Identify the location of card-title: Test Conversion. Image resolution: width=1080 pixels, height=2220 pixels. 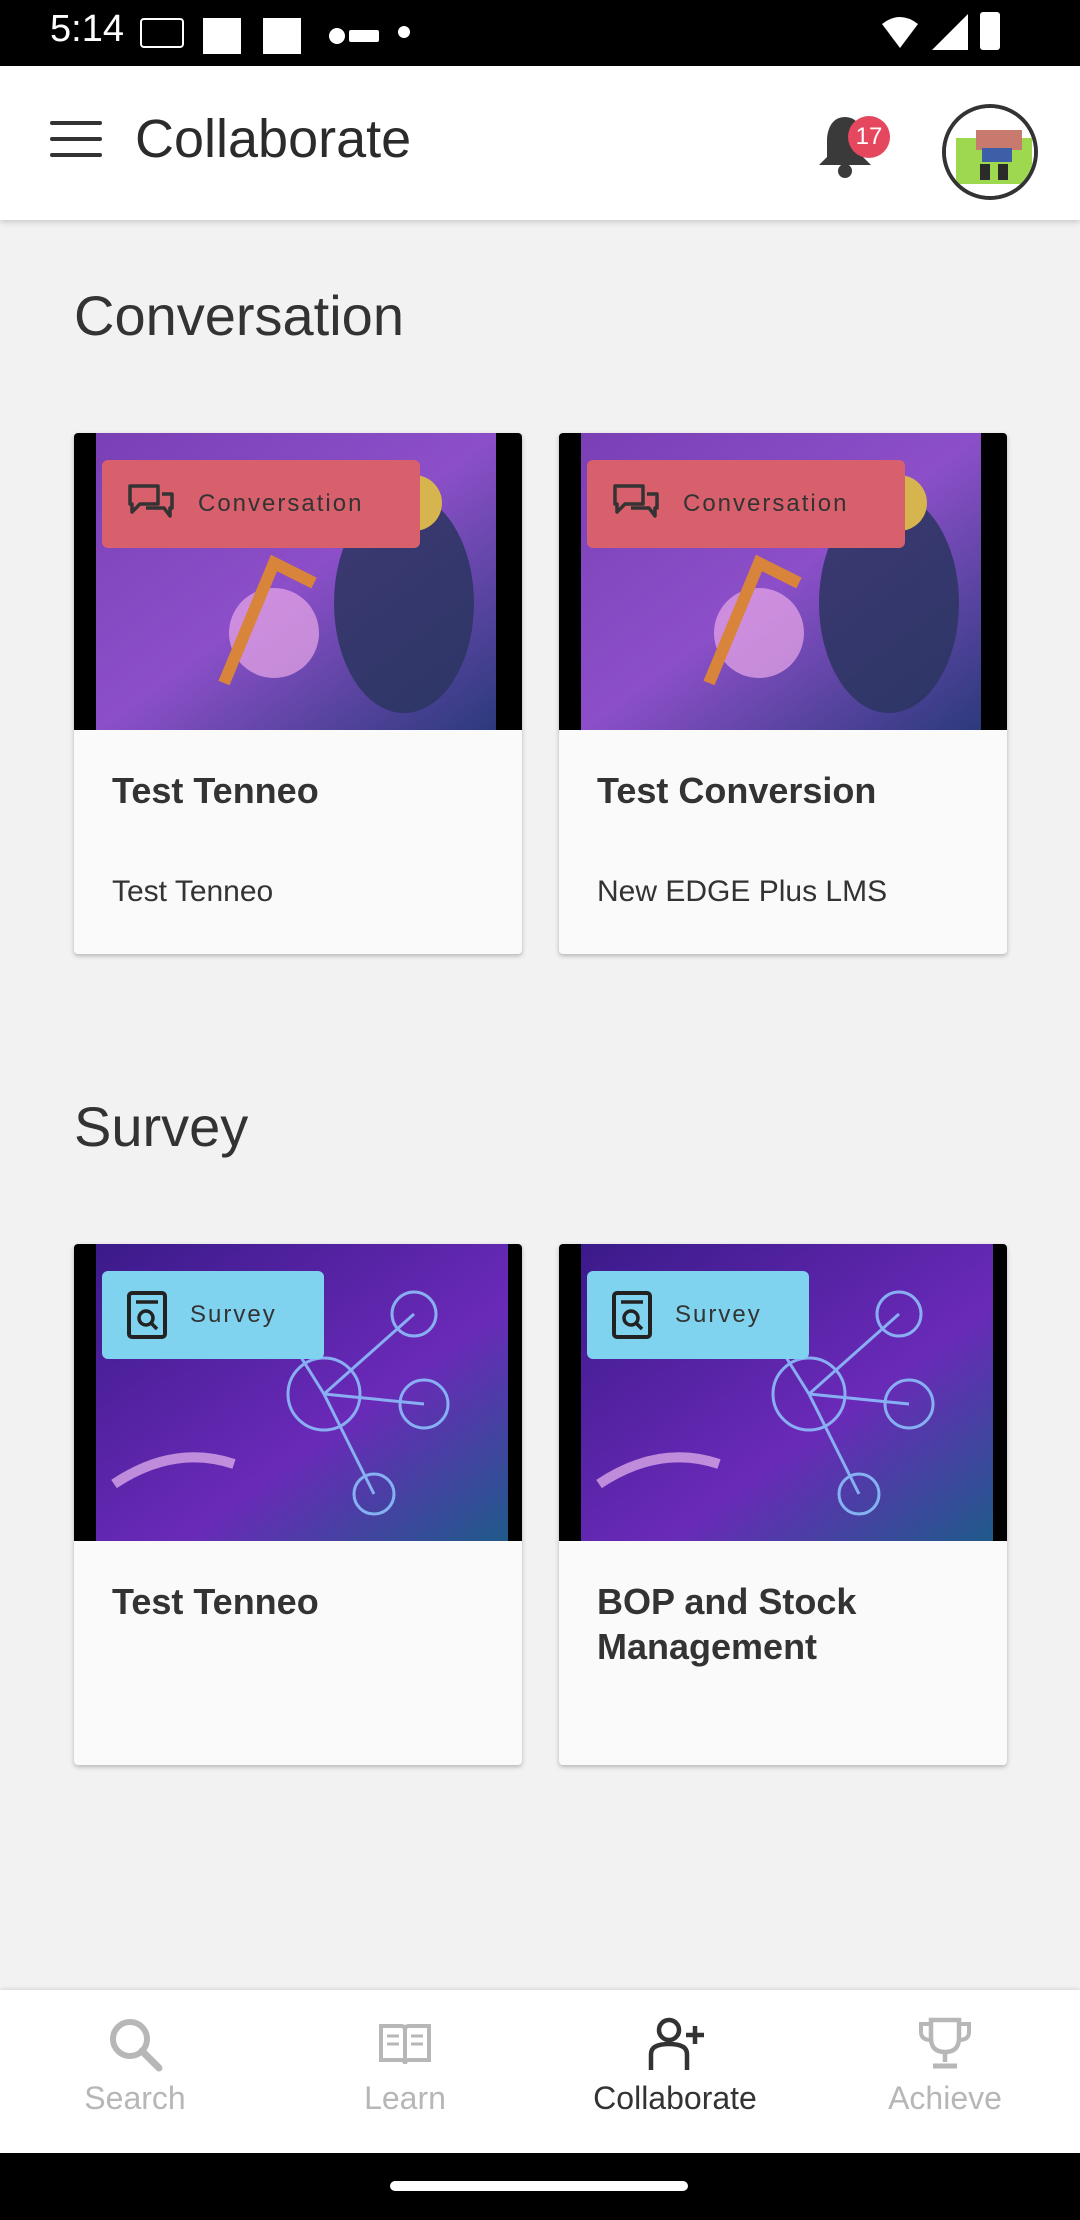
(737, 790).